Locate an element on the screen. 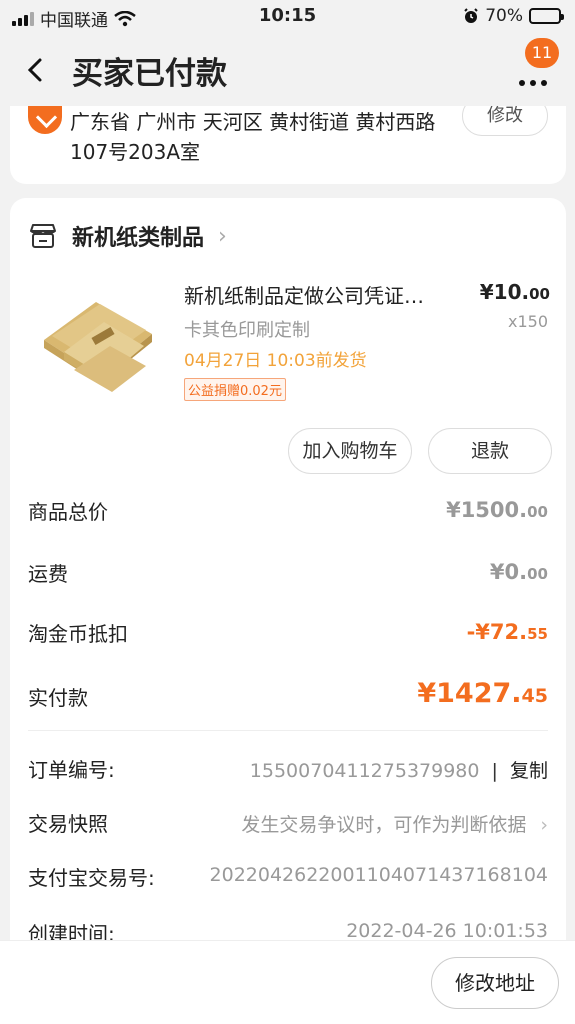 The height and width of the screenshot is (1024, 575). alarm-icon is located at coordinates (471, 15).